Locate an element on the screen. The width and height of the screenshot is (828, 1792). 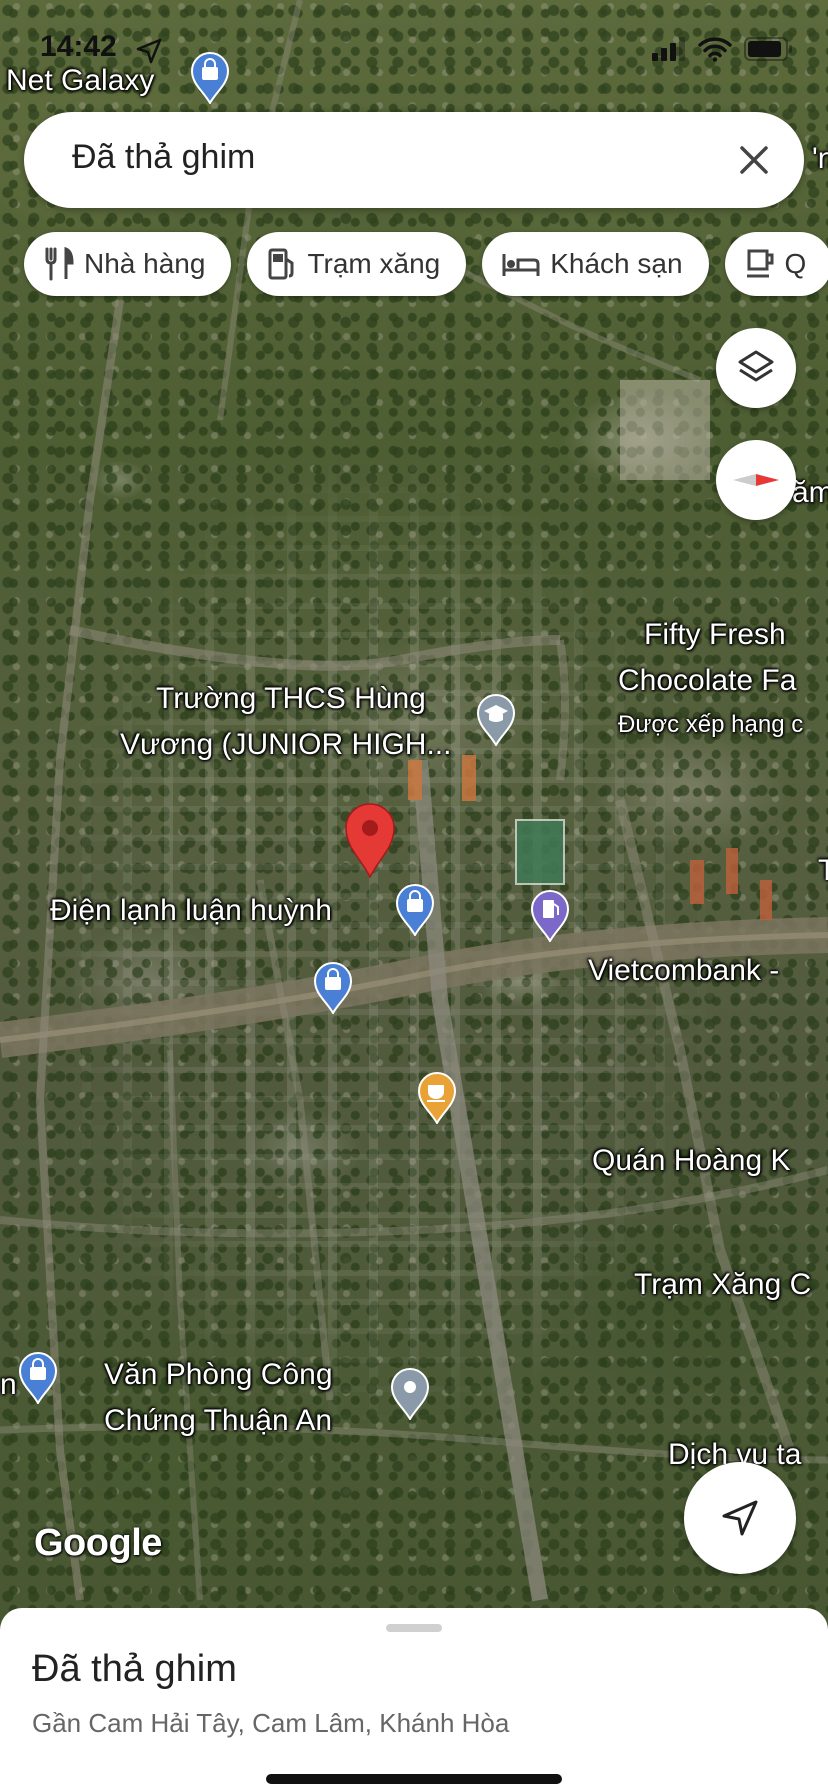
graduation-cap-pin-icon is located at coordinates (496, 720).